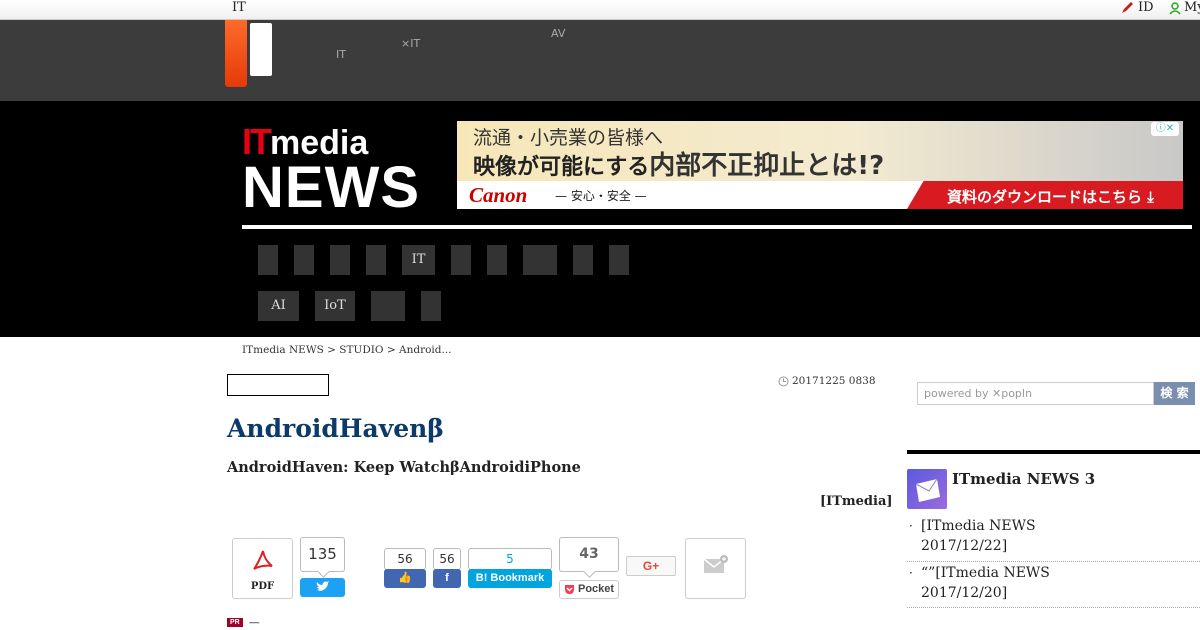 This screenshot has width=1200, height=630. I want to click on facebook-share-button: f, so click(447, 578).